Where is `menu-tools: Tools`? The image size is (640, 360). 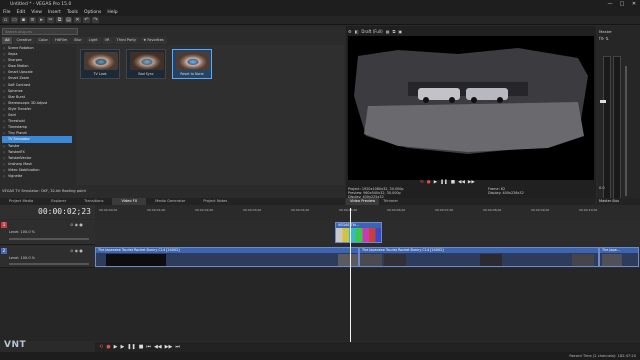
menu-tools: Tools is located at coordinates (72, 12).